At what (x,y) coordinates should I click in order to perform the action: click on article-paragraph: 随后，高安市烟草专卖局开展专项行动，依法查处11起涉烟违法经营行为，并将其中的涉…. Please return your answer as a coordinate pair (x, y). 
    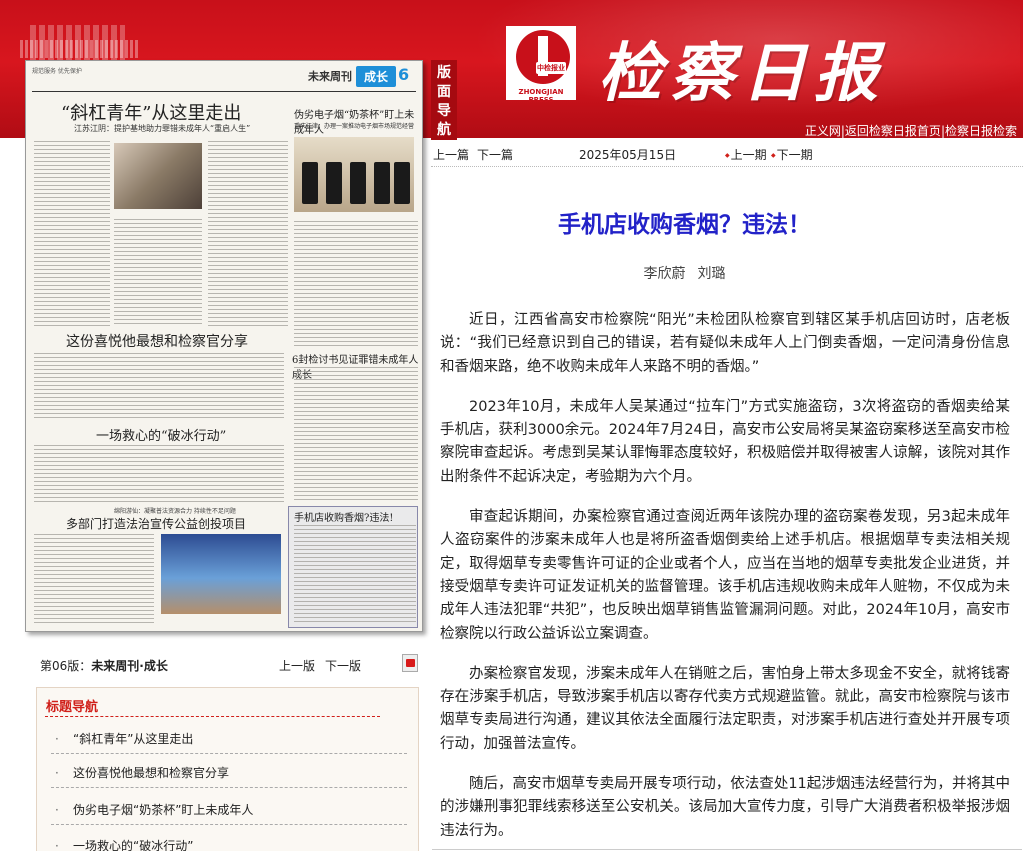
    Looking at the image, I should click on (725, 807).